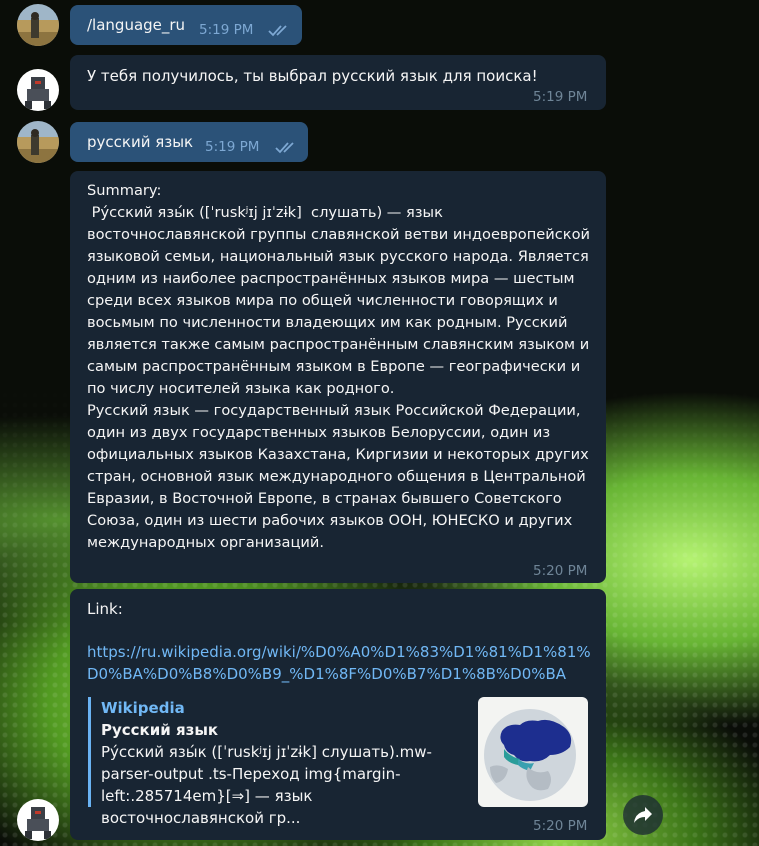  I want to click on message-text: русский язык, so click(140, 142).